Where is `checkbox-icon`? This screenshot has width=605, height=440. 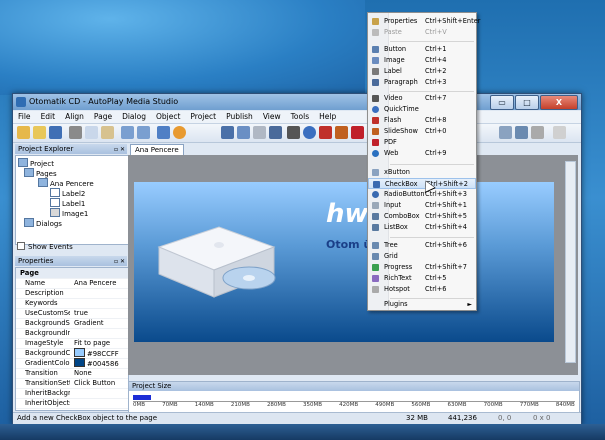 checkbox-icon is located at coordinates (21, 246).